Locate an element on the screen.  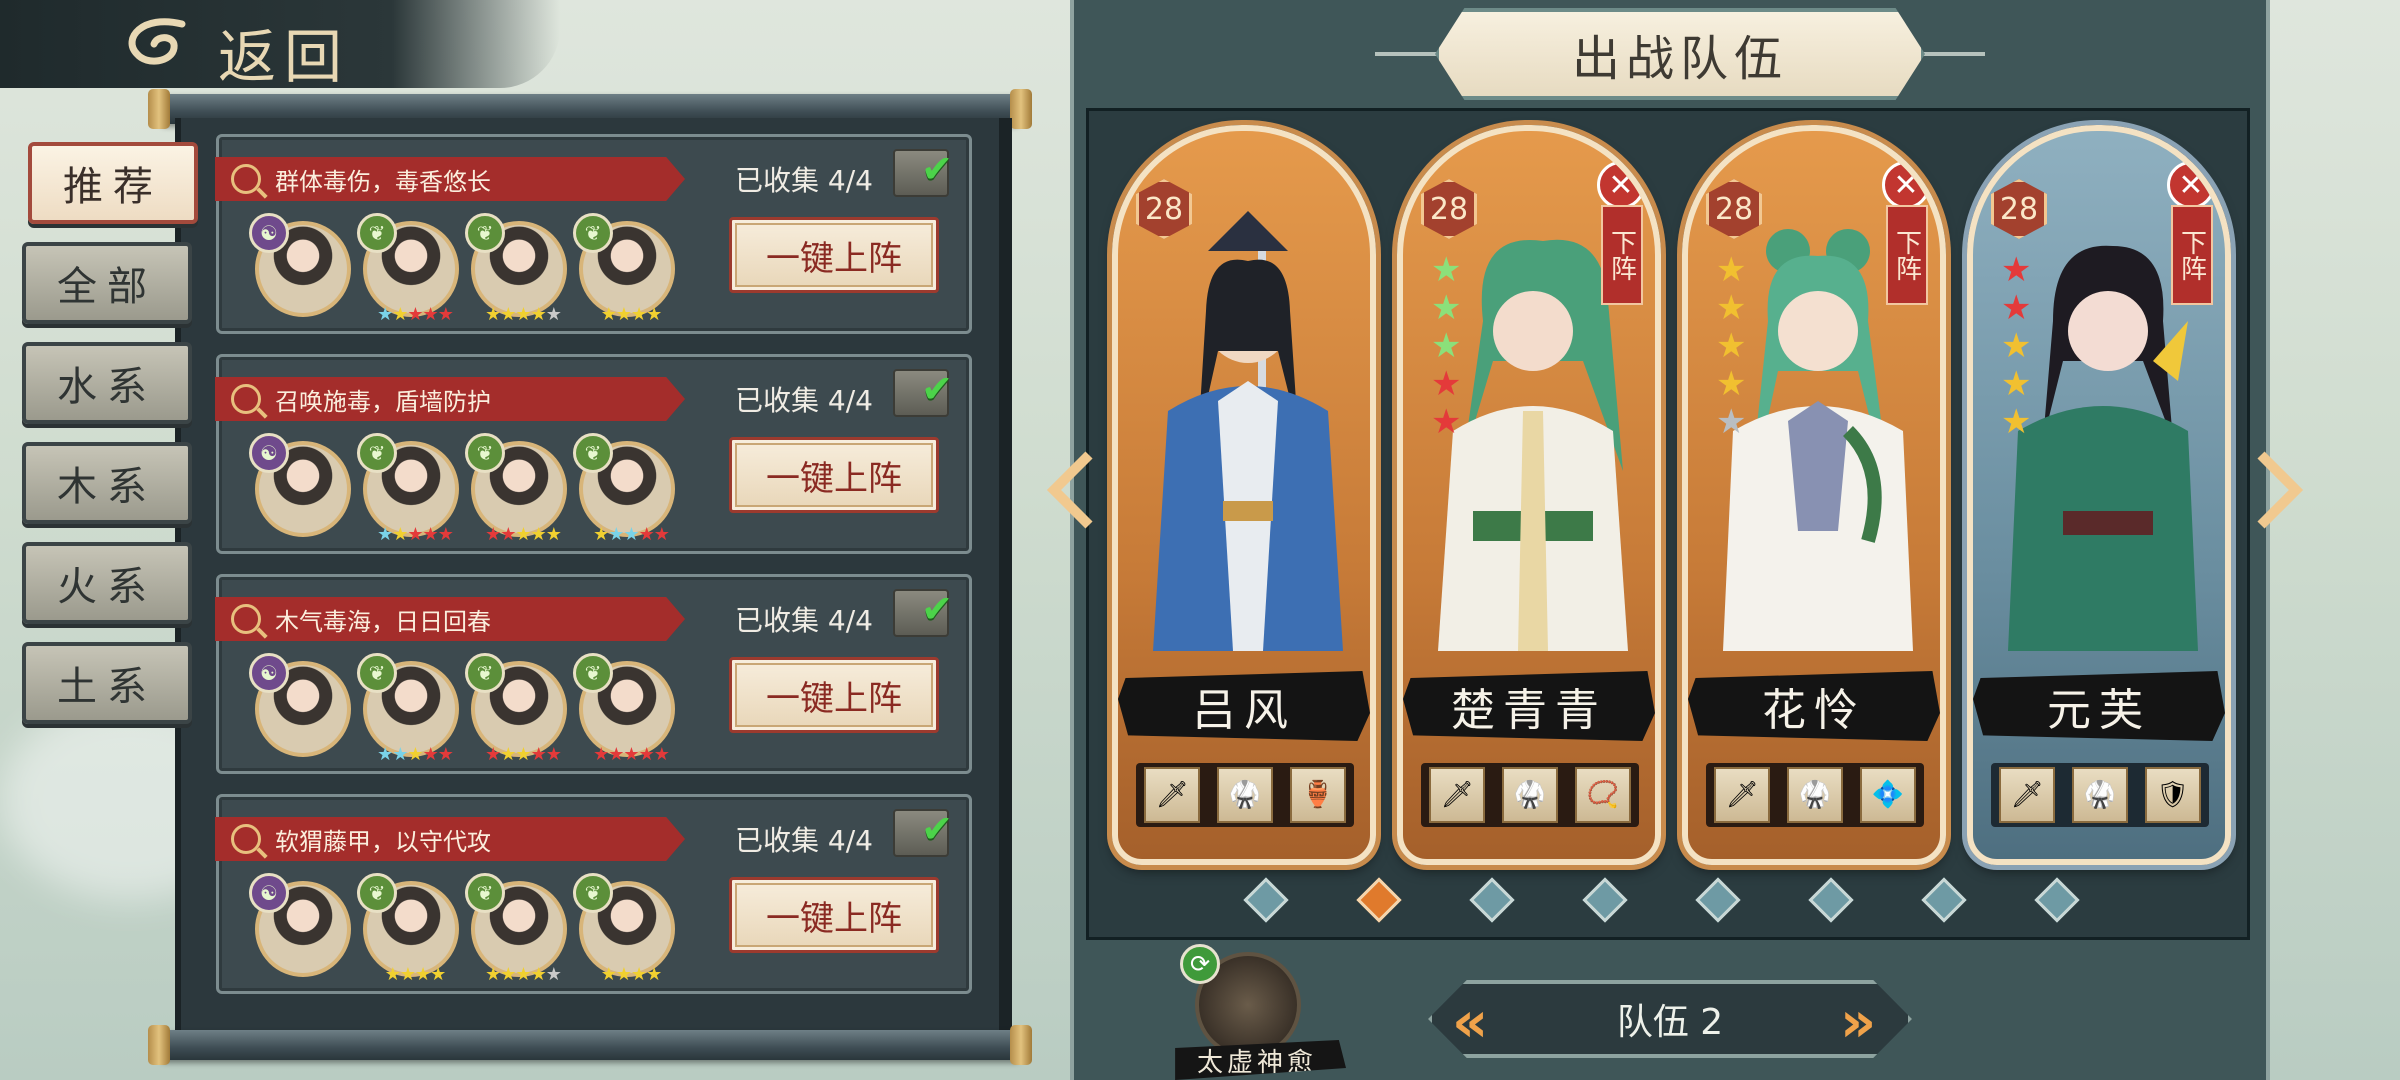
armor-icon: 🛡 is located at coordinates (2172, 795).